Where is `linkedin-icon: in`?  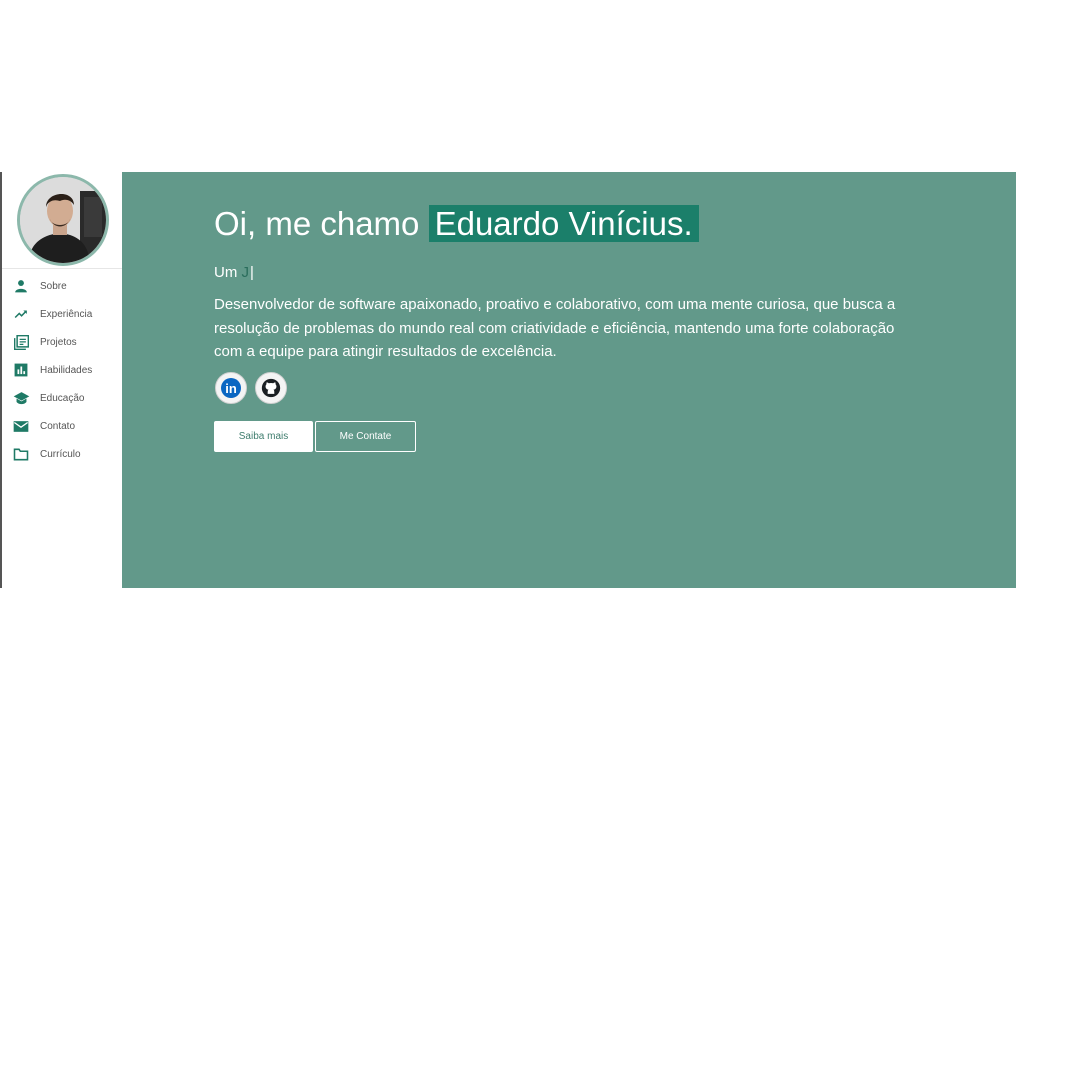
linkedin-icon: in is located at coordinates (231, 388).